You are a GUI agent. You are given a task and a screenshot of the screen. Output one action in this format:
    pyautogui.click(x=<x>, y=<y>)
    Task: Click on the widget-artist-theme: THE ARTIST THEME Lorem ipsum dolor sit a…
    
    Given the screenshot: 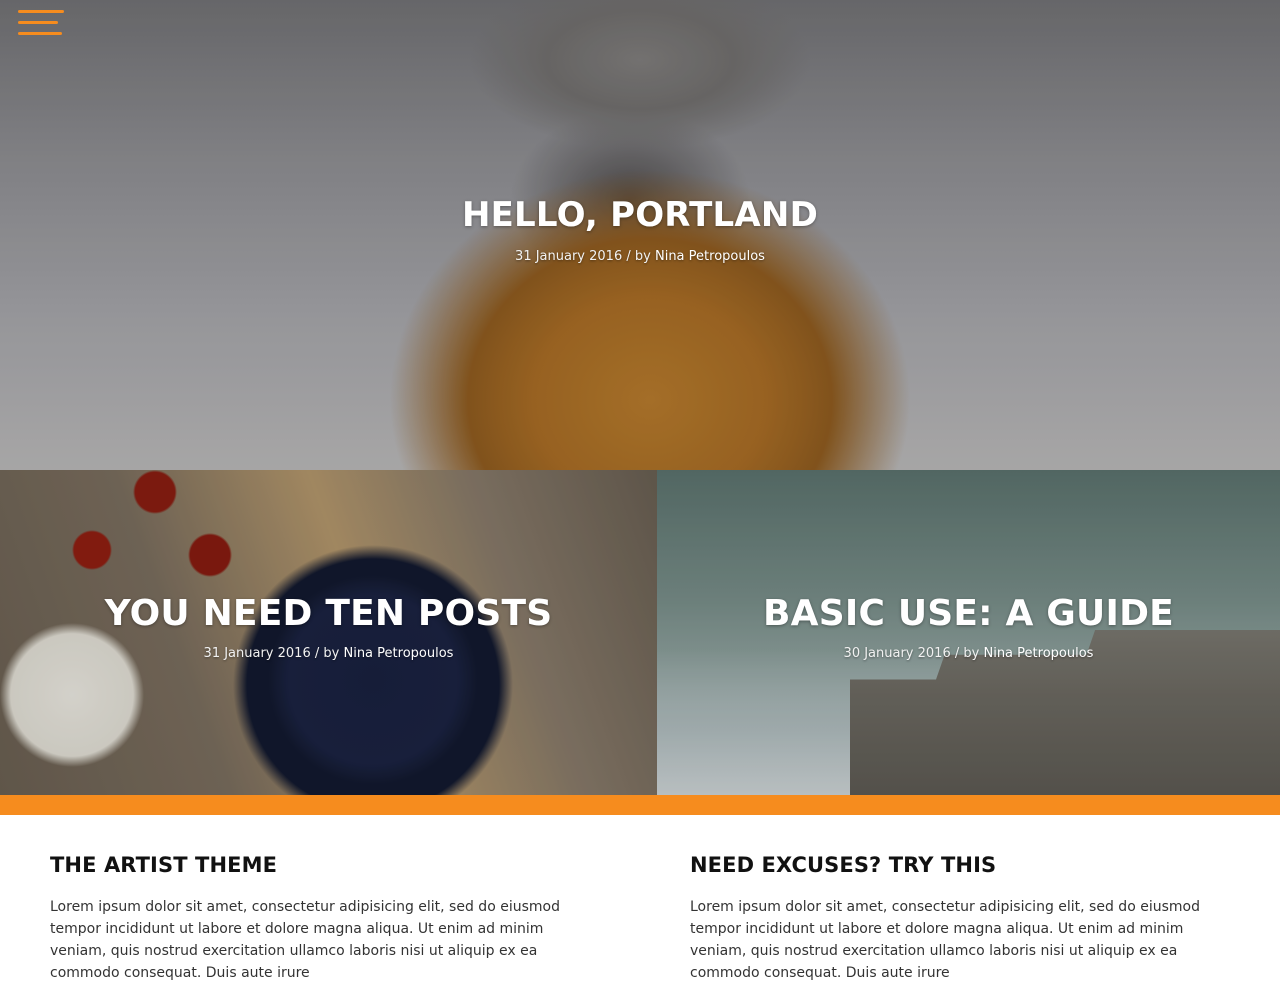 What is the action you would take?
    pyautogui.click(x=320, y=918)
    